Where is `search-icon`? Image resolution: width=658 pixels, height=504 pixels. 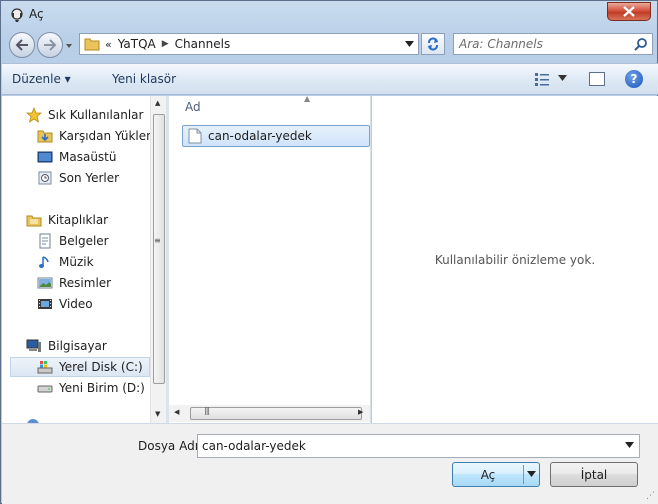
search-icon is located at coordinates (641, 44).